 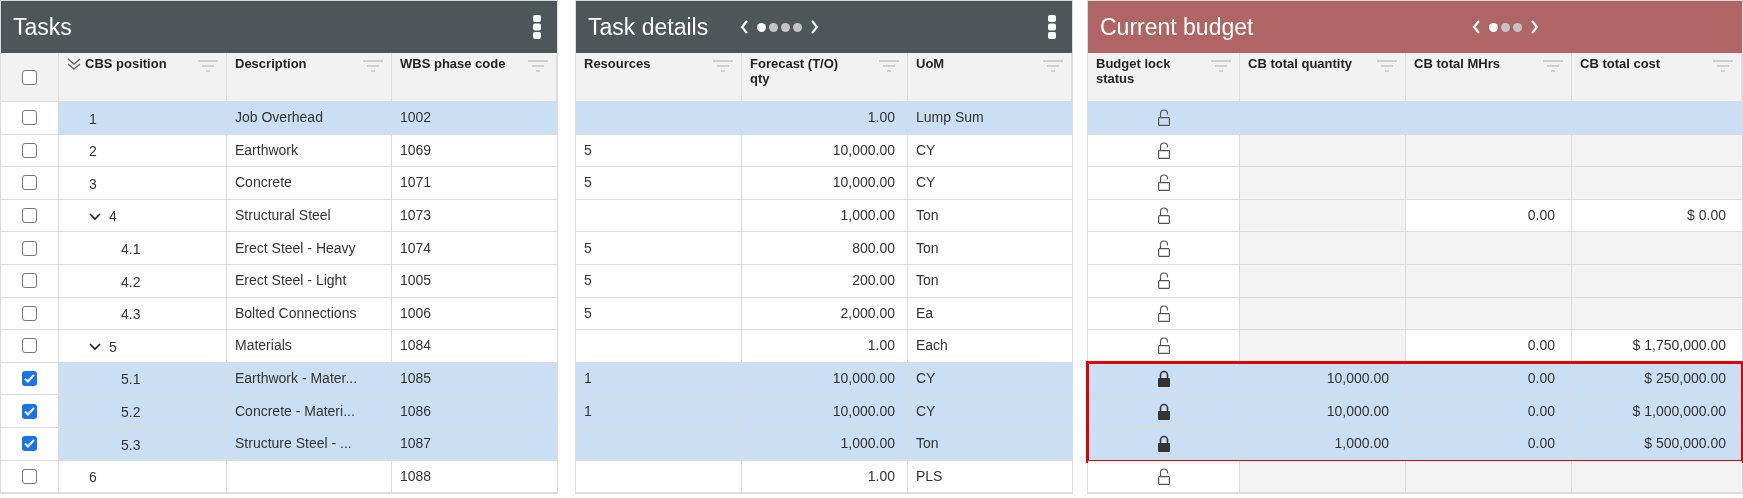 What do you see at coordinates (291, 281) in the screenshot?
I see `table-cell-text: Erect Steel - Light` at bounding box center [291, 281].